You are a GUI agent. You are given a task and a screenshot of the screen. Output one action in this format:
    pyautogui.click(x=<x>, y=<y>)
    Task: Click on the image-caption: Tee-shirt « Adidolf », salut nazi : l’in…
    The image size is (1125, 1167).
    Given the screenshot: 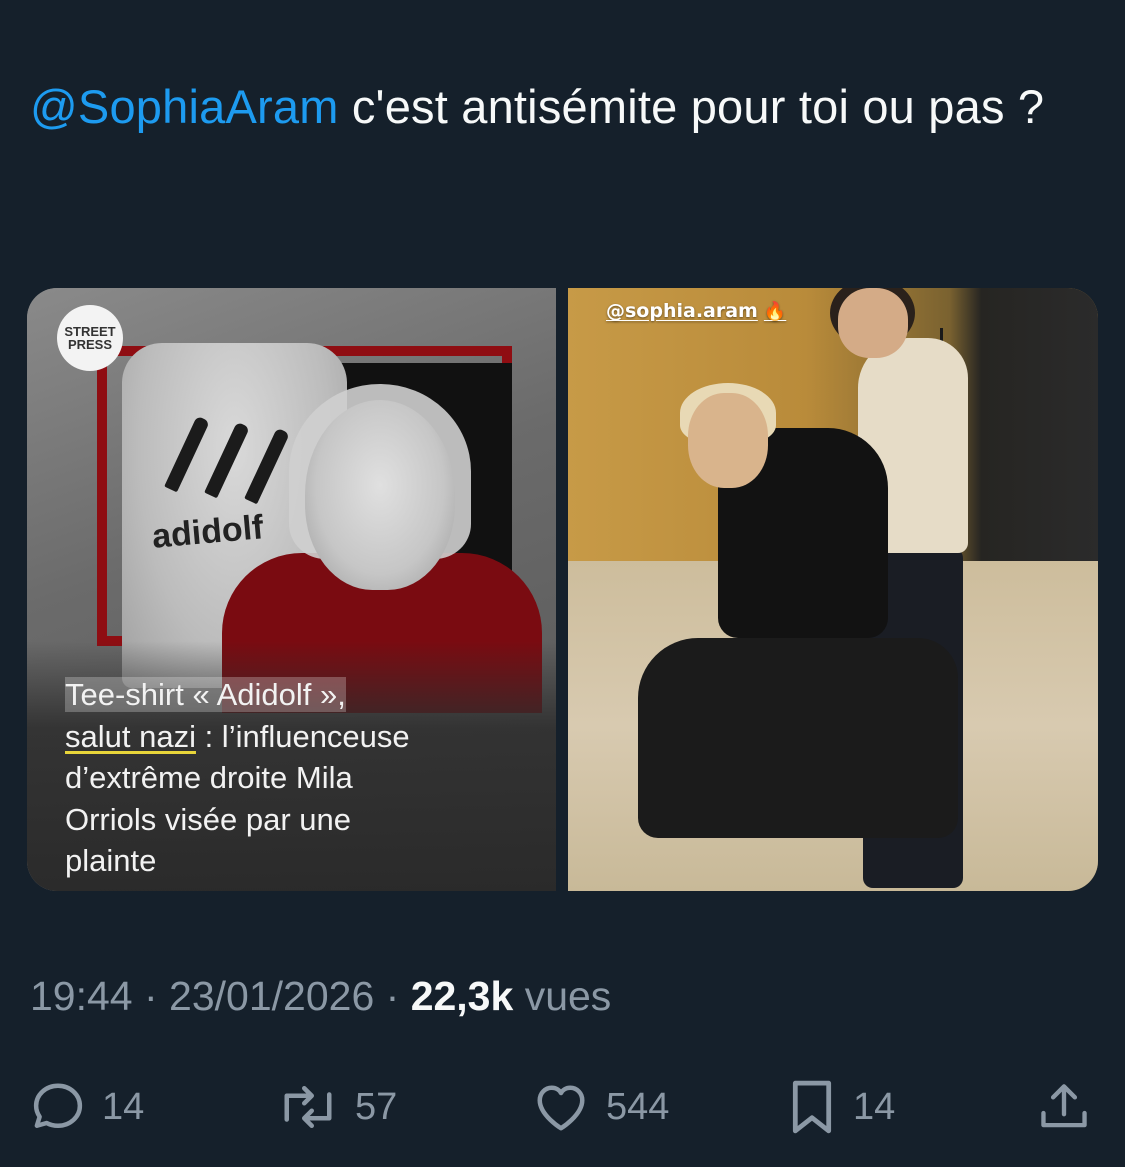 What is the action you would take?
    pyautogui.click(x=300, y=778)
    